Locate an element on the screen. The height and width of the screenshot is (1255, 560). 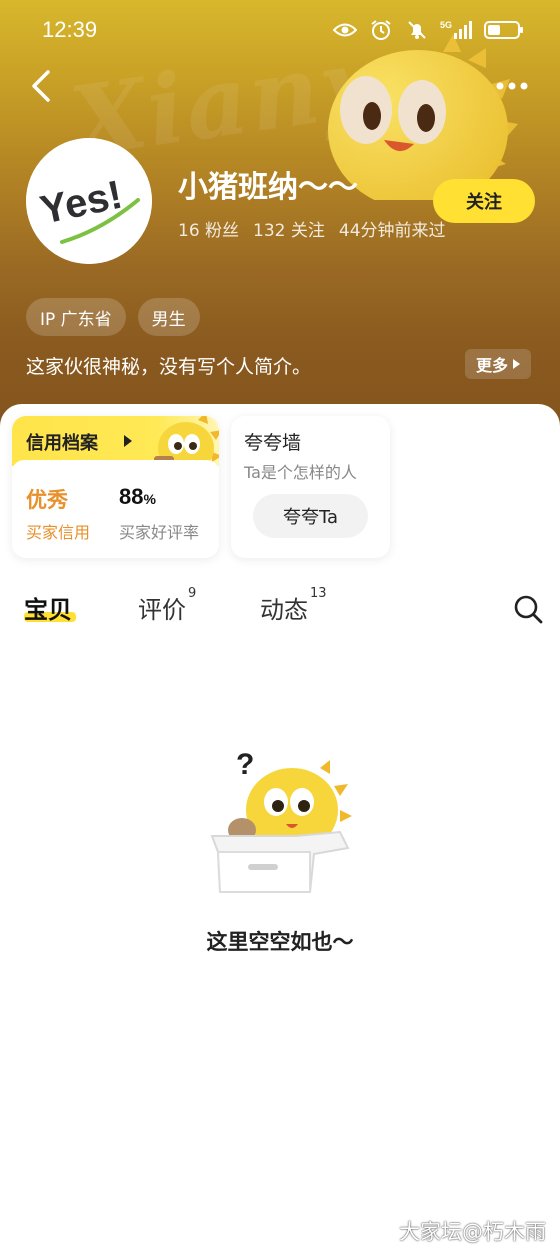
praise-wall-subtitle: Ta是个怎样的人 is located at coordinates (300, 472).